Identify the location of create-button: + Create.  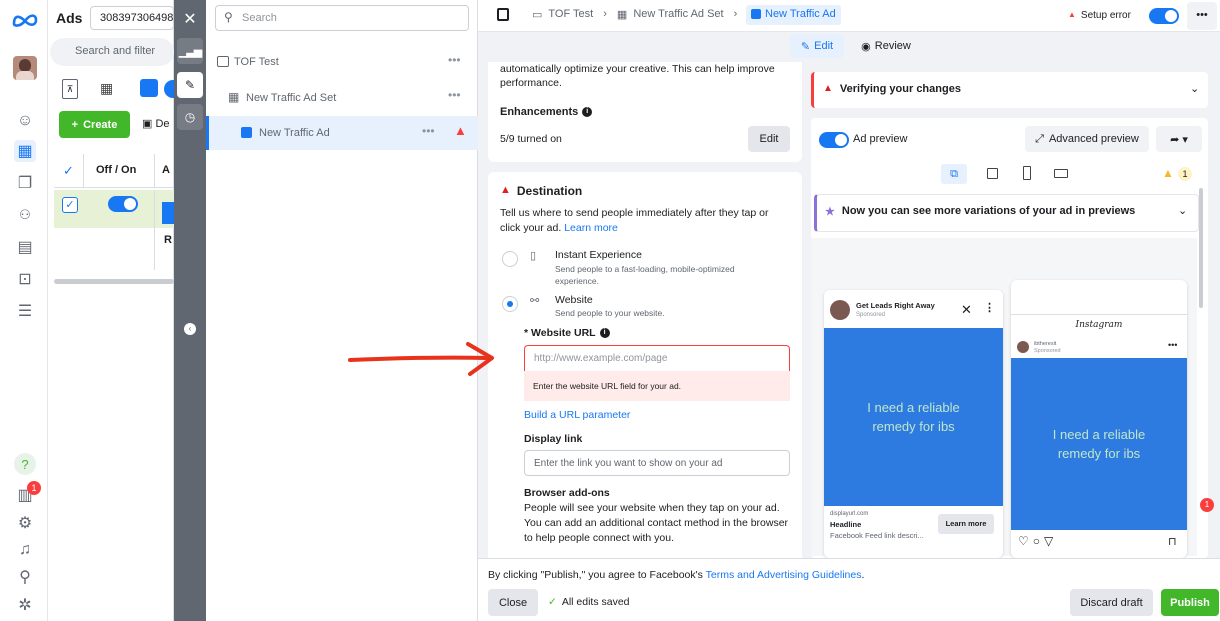
(94, 124).